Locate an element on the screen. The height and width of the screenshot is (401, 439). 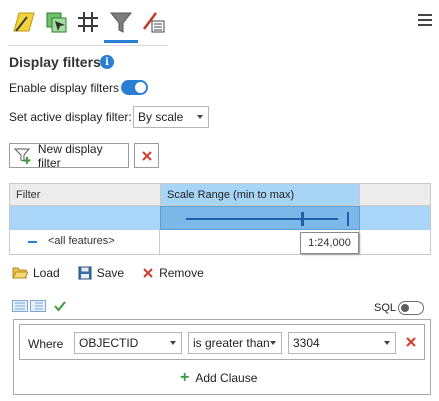
load-button: Load is located at coordinates (36, 273).